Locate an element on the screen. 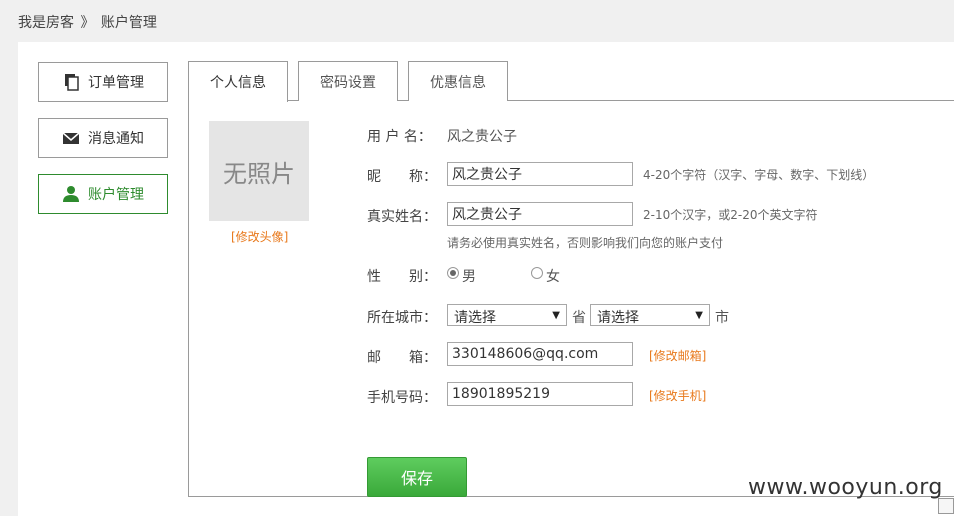  username-value: 风之贵公子 is located at coordinates (482, 137).